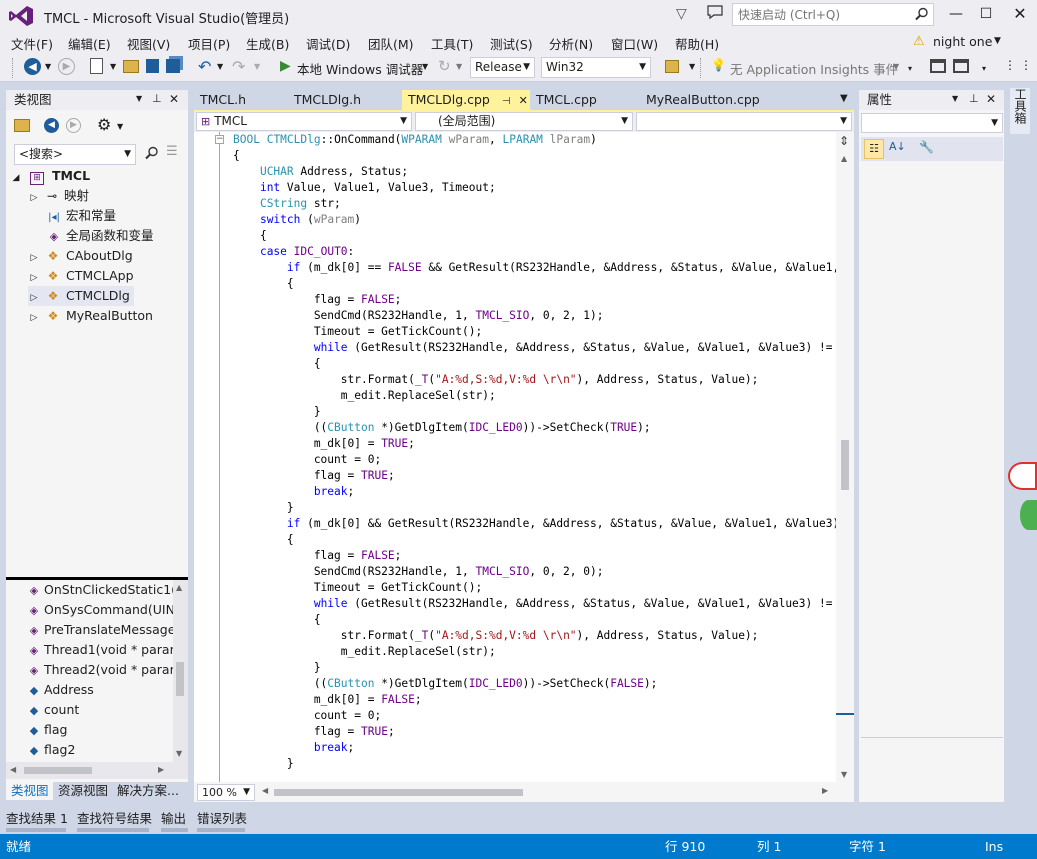 This screenshot has width=1037, height=859. What do you see at coordinates (715, 14) in the screenshot?
I see `feedback-icon` at bounding box center [715, 14].